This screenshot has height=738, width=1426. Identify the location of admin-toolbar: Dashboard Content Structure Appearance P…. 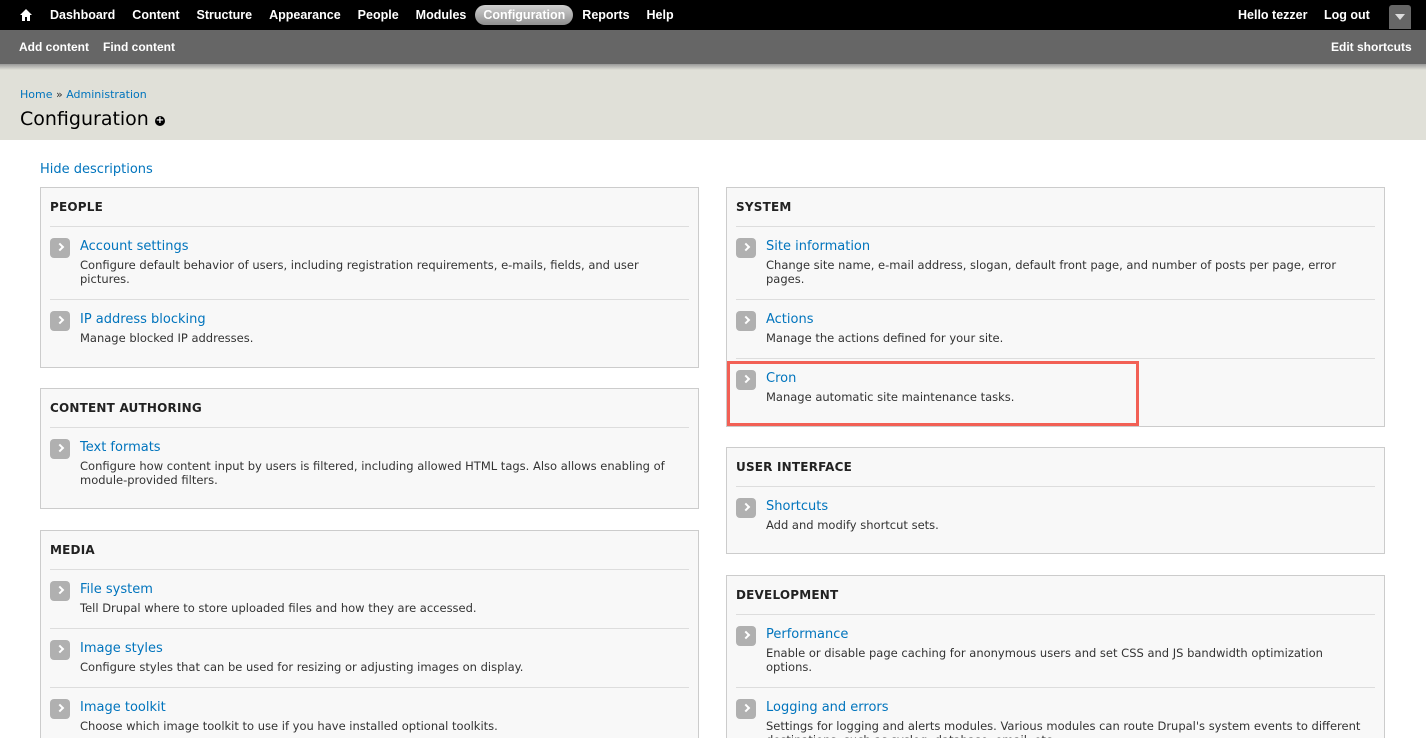
(713, 15).